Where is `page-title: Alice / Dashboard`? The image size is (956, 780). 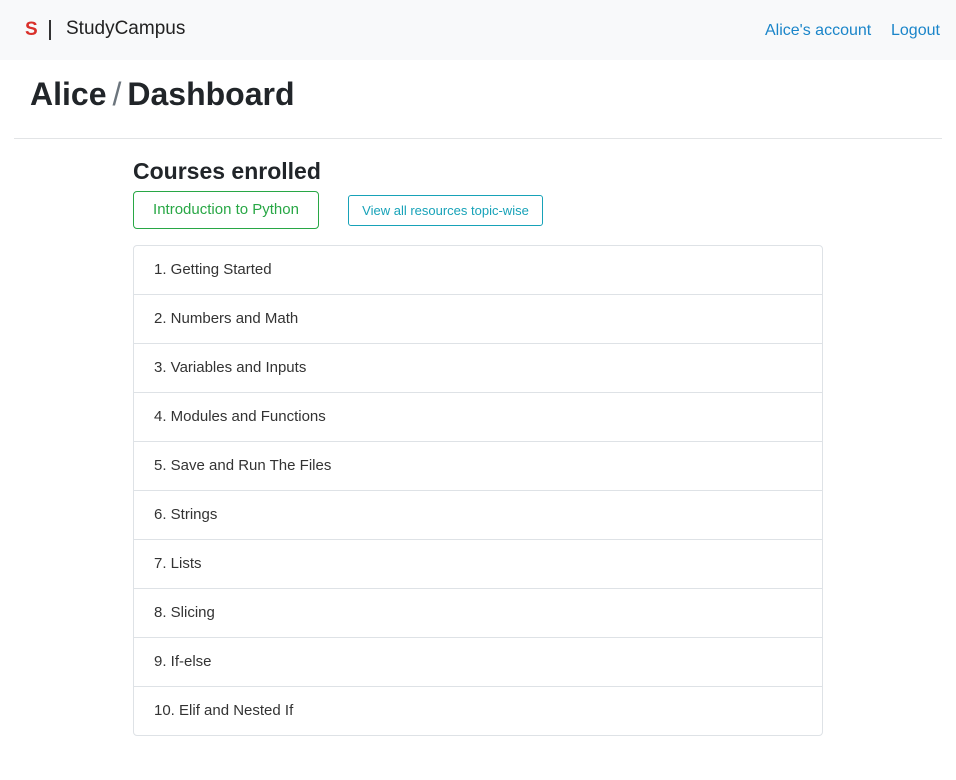
page-title: Alice / Dashboard is located at coordinates (162, 94).